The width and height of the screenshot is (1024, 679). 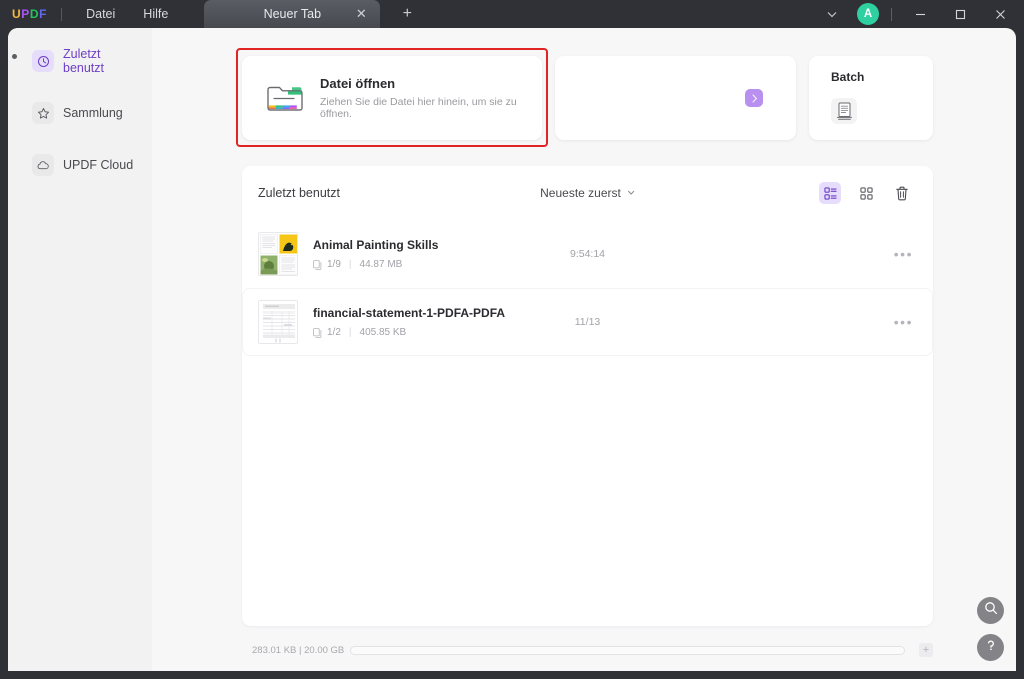 What do you see at coordinates (409, 332) in the screenshot?
I see `file-meta: 1/2 | 405.85 KB` at bounding box center [409, 332].